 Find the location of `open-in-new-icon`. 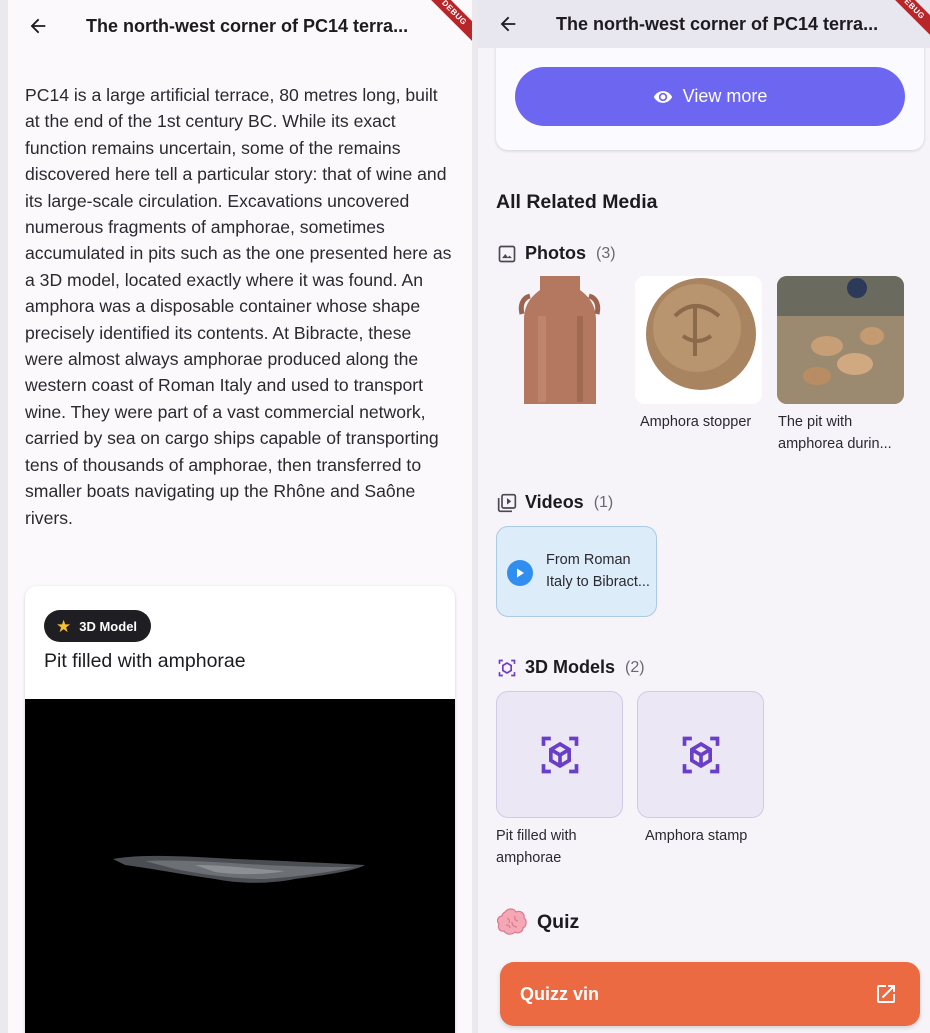

open-in-new-icon is located at coordinates (886, 994).